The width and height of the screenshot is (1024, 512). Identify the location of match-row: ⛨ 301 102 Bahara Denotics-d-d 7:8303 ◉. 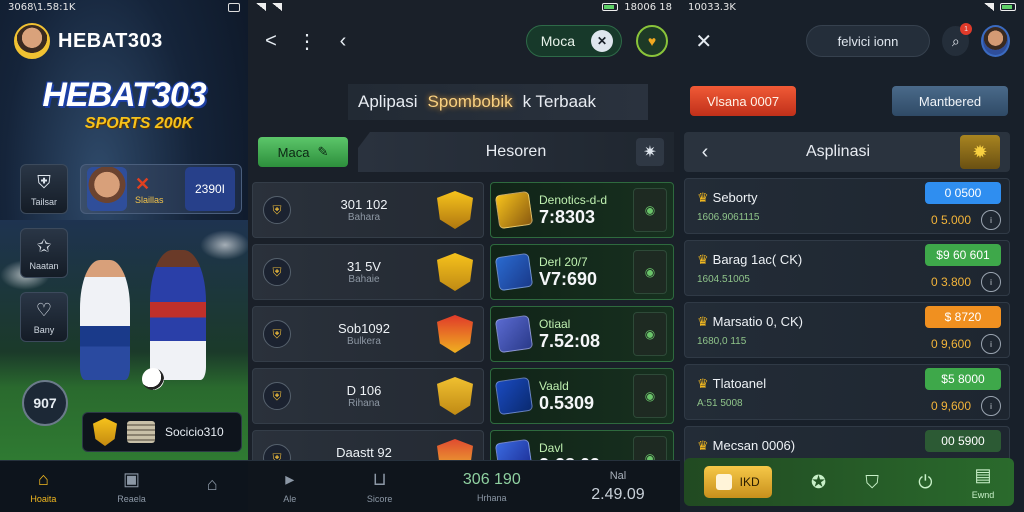
(466, 210).